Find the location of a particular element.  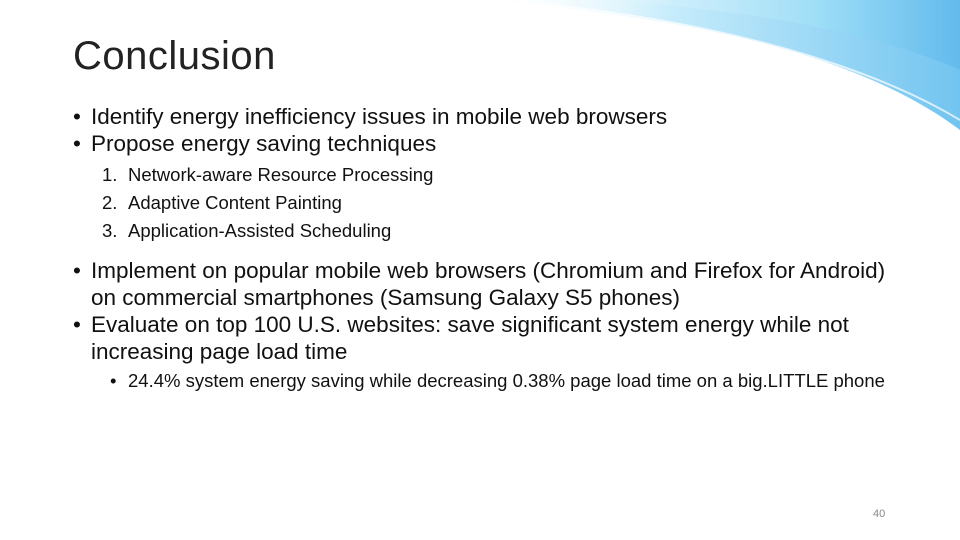

technique-number: 2. is located at coordinates (110, 202).